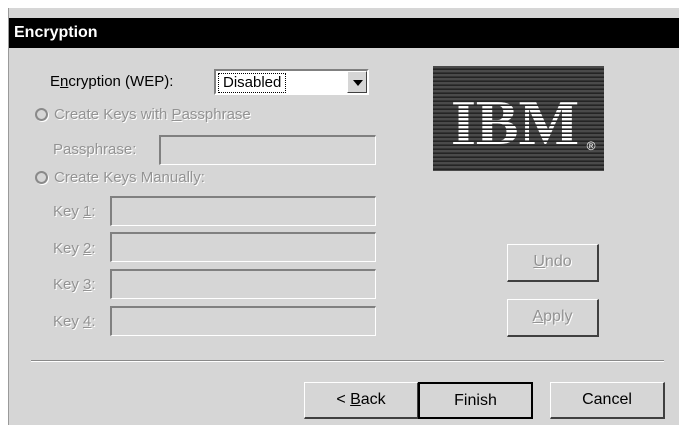 The image size is (679, 425). What do you see at coordinates (553, 318) in the screenshot?
I see `apply-button: Apply` at bounding box center [553, 318].